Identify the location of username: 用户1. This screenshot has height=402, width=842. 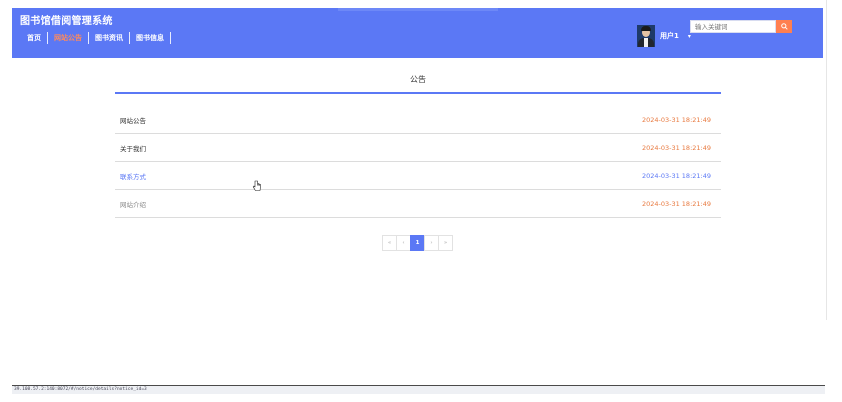
(669, 36).